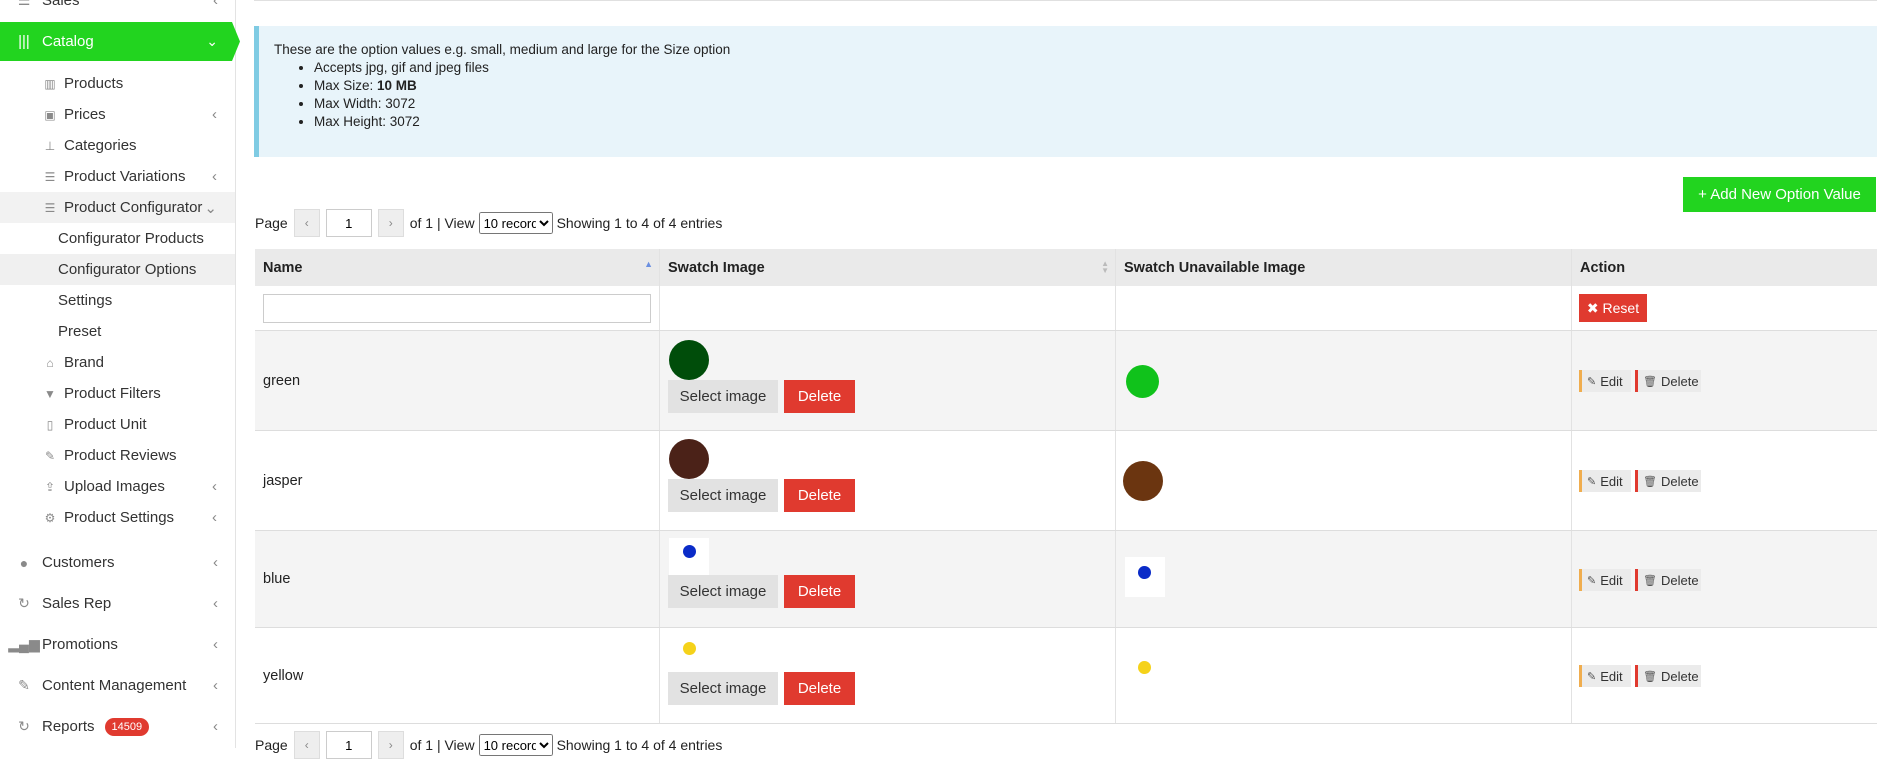 The image size is (1877, 759). What do you see at coordinates (50, 83) in the screenshot?
I see `barcode-icon: ▥` at bounding box center [50, 83].